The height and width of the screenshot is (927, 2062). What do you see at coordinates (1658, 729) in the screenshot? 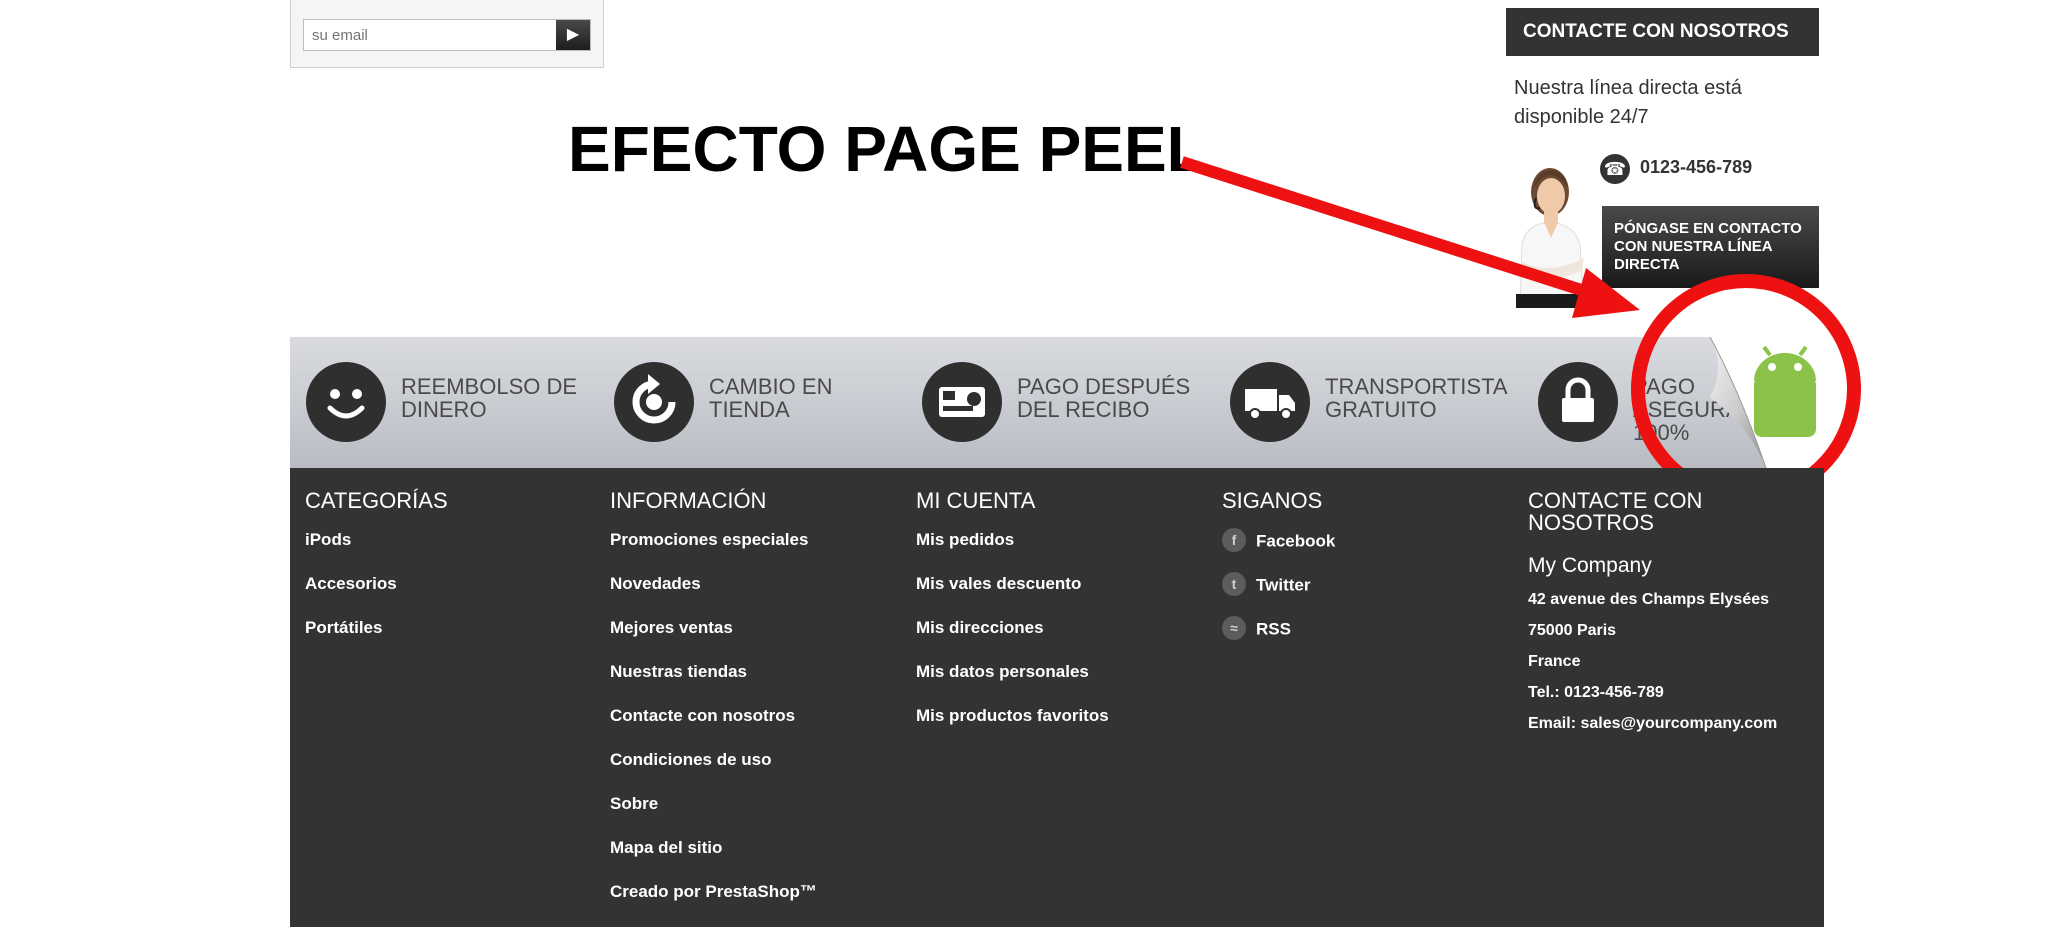
I see `footer-email: Email: sales@yourcompany.com` at bounding box center [1658, 729].